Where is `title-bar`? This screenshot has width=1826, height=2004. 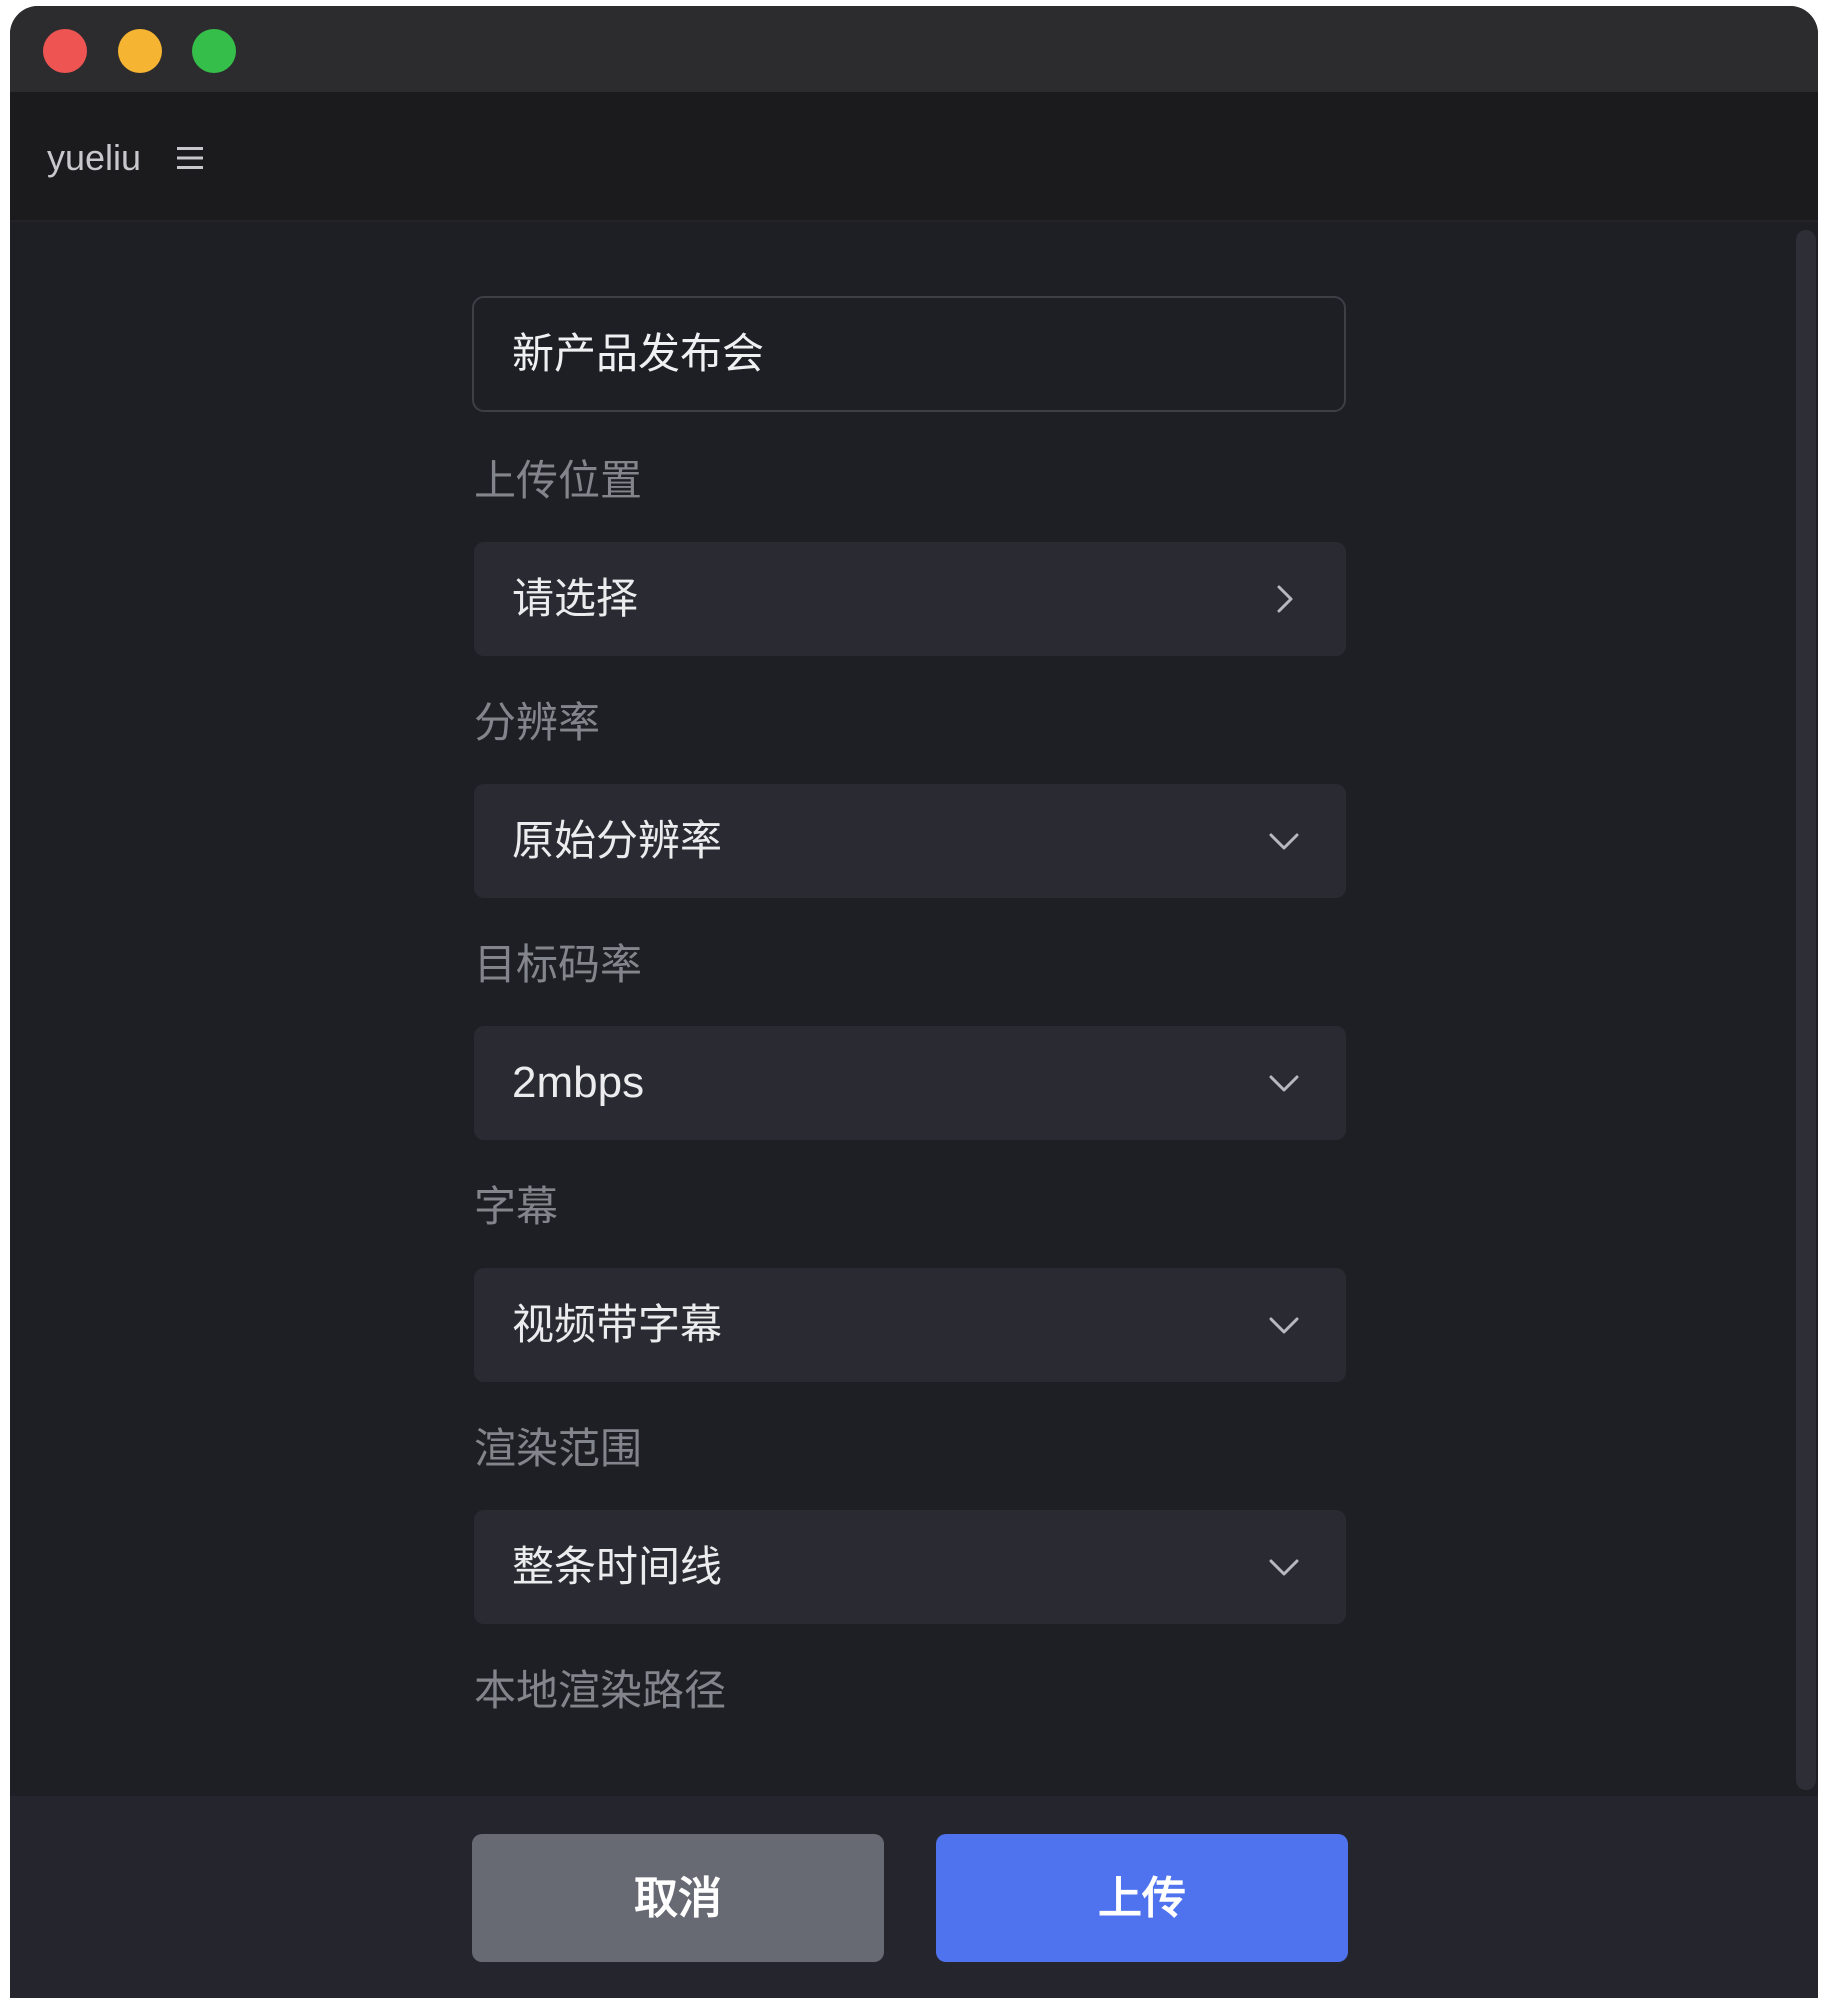
title-bar is located at coordinates (914, 49).